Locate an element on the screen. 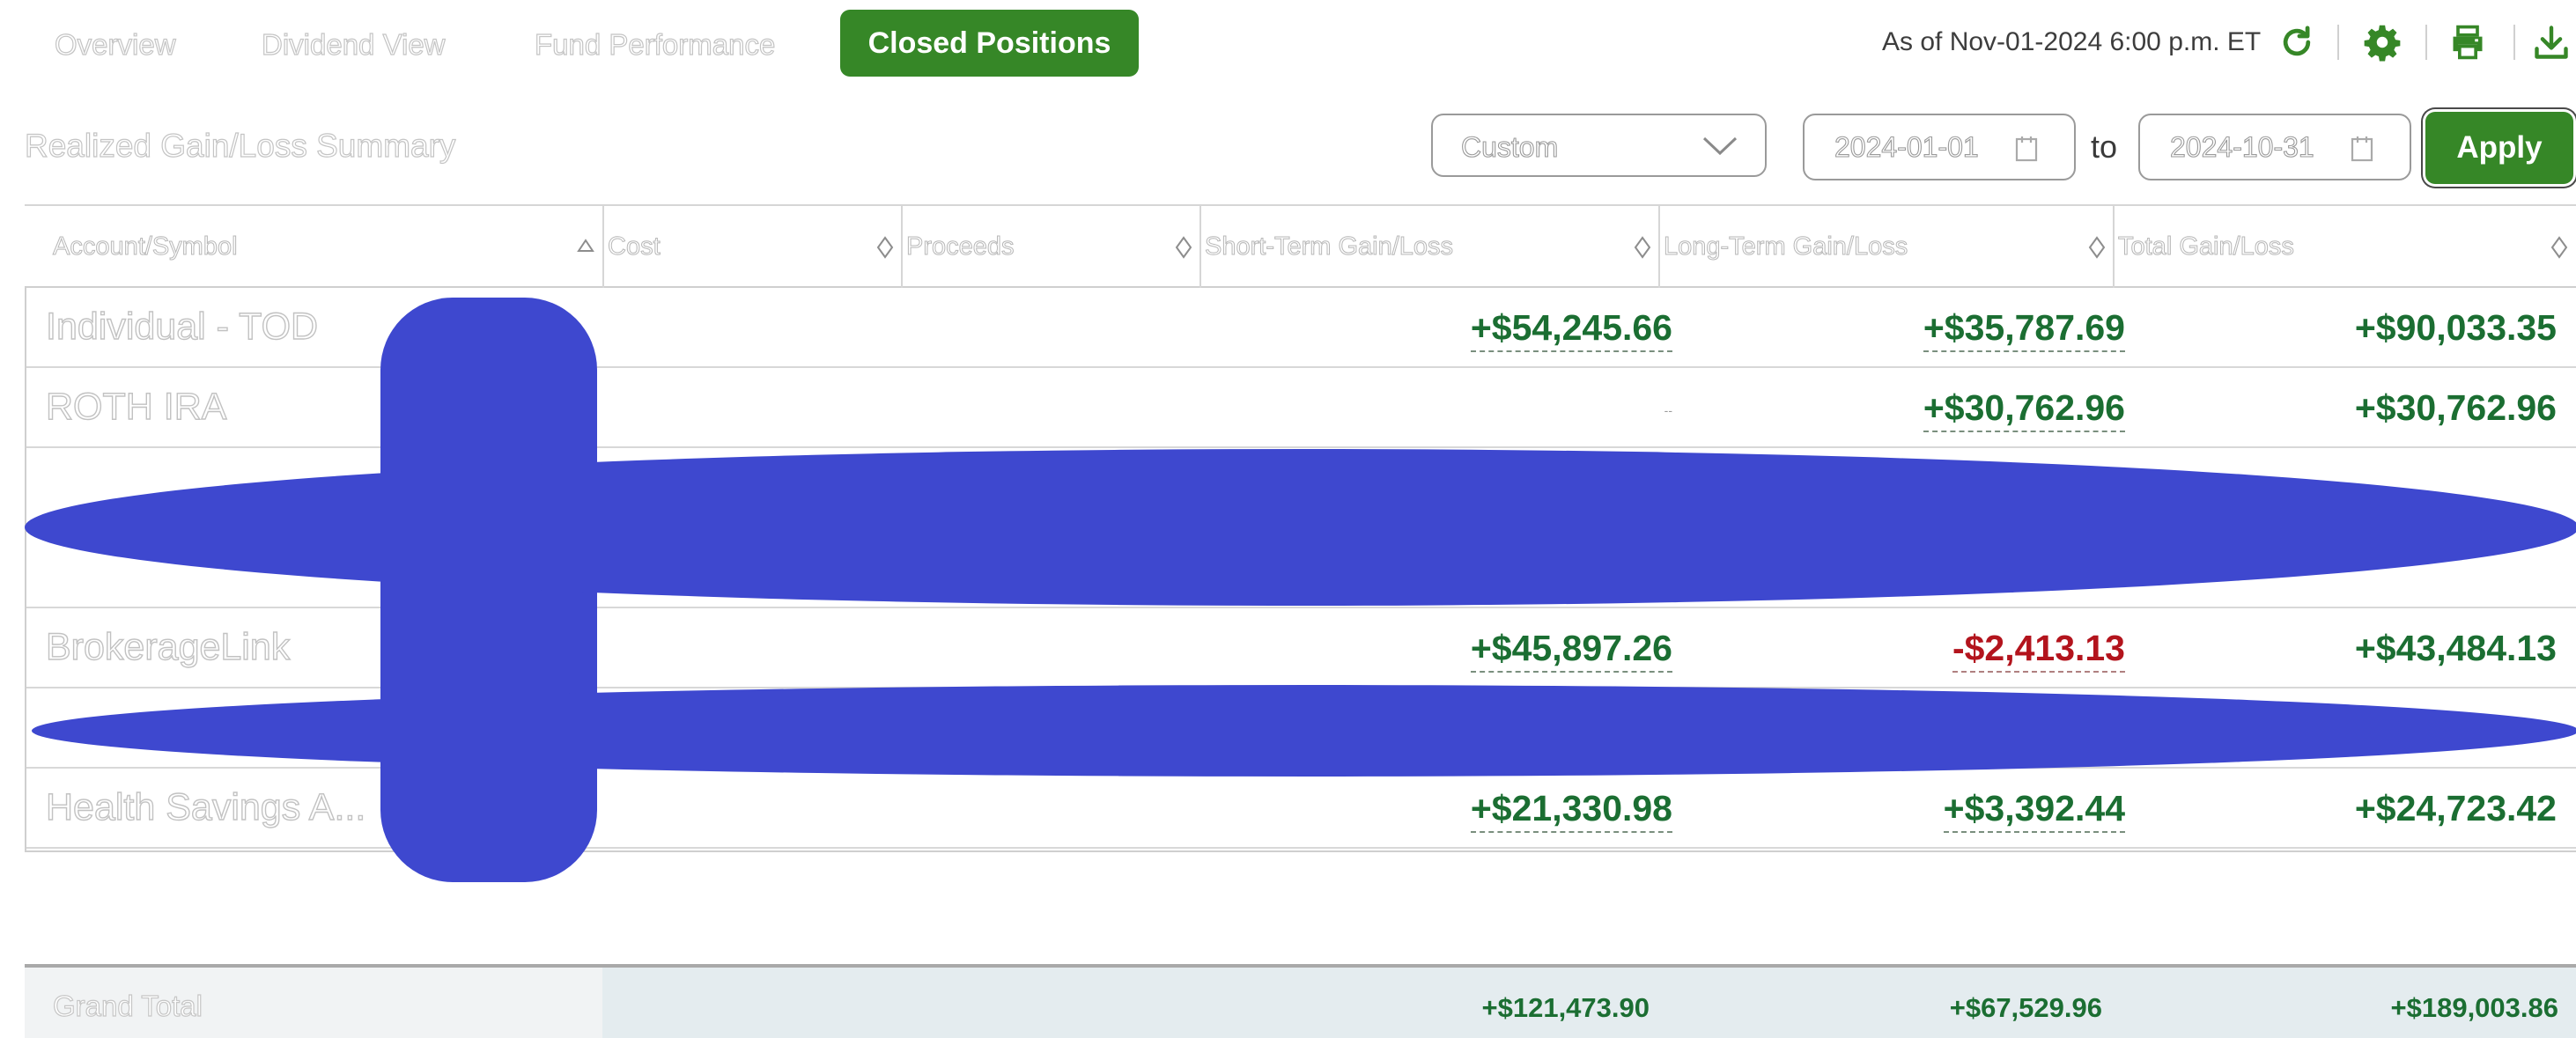  download-icon is located at coordinates (2551, 42).